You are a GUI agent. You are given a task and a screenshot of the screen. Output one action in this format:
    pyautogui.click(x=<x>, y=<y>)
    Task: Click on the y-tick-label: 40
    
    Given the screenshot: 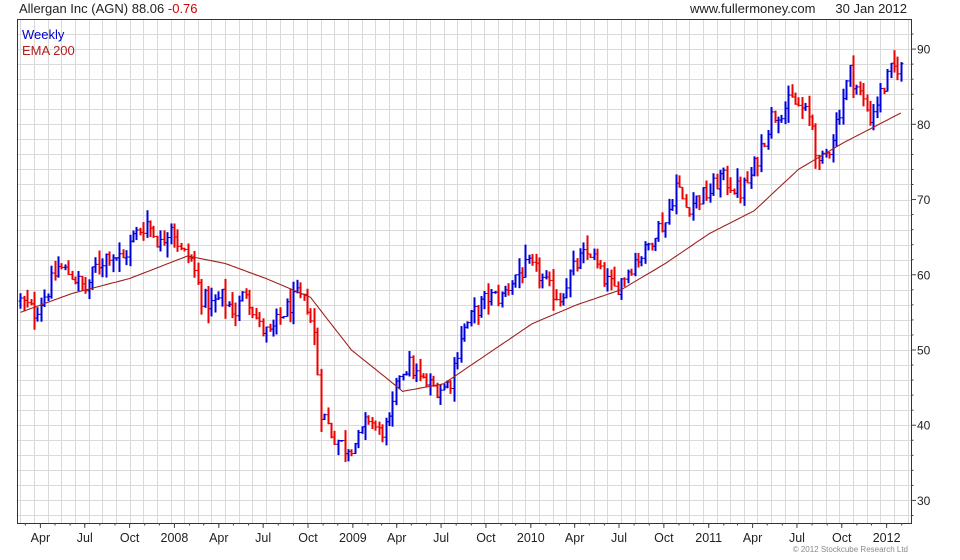 What is the action you would take?
    pyautogui.click(x=924, y=426)
    